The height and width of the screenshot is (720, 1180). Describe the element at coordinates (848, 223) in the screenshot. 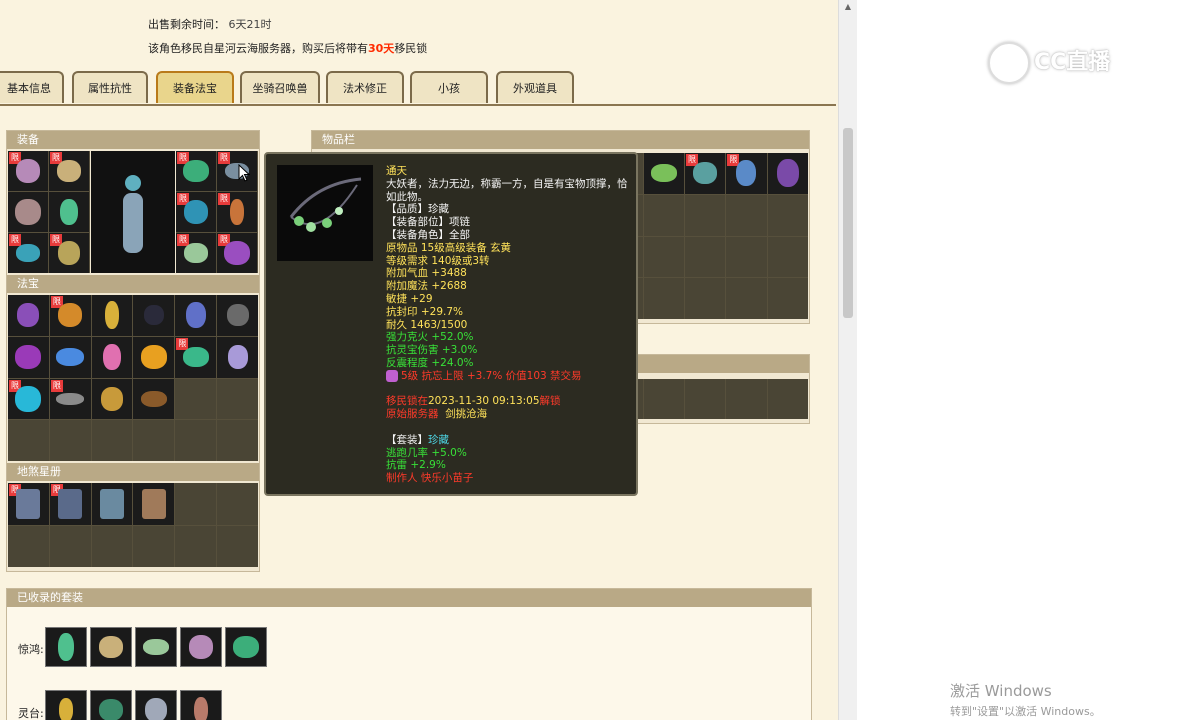

I see `scrollbar-thumb` at that location.